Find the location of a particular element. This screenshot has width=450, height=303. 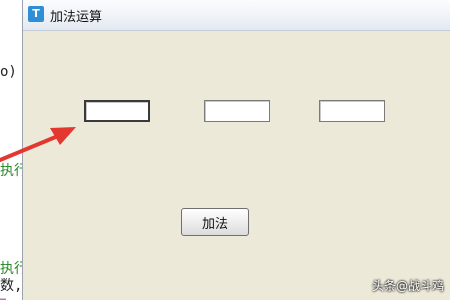

result-input is located at coordinates (352, 111).